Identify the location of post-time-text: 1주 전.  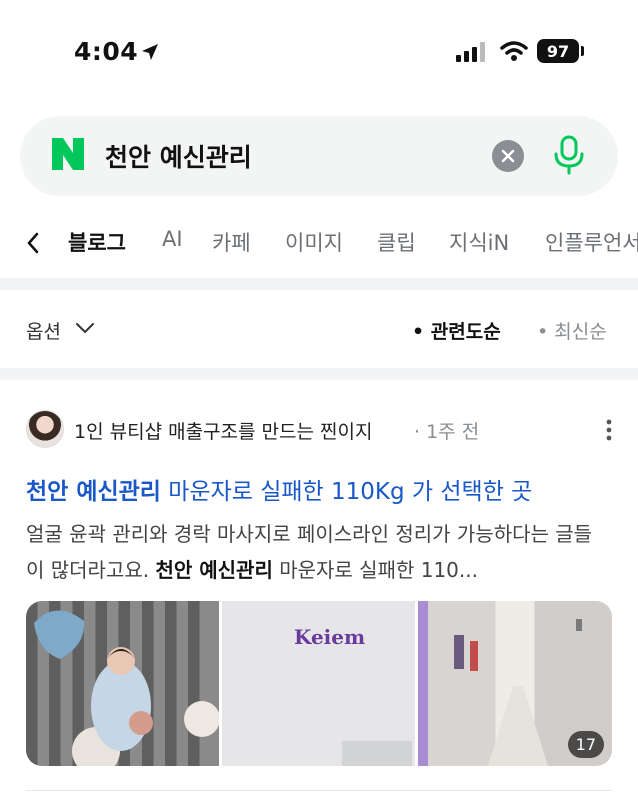
(453, 432).